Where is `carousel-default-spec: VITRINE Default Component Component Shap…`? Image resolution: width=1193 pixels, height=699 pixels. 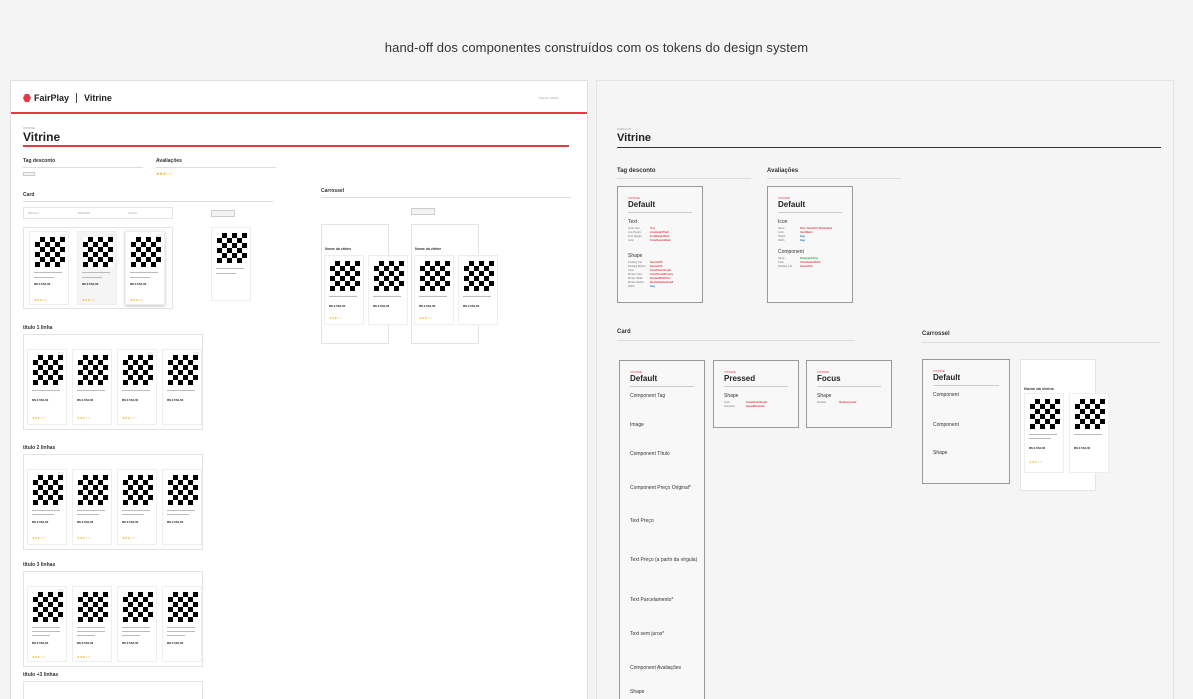 carousel-default-spec: VITRINE Default Component Component Shap… is located at coordinates (966, 421).